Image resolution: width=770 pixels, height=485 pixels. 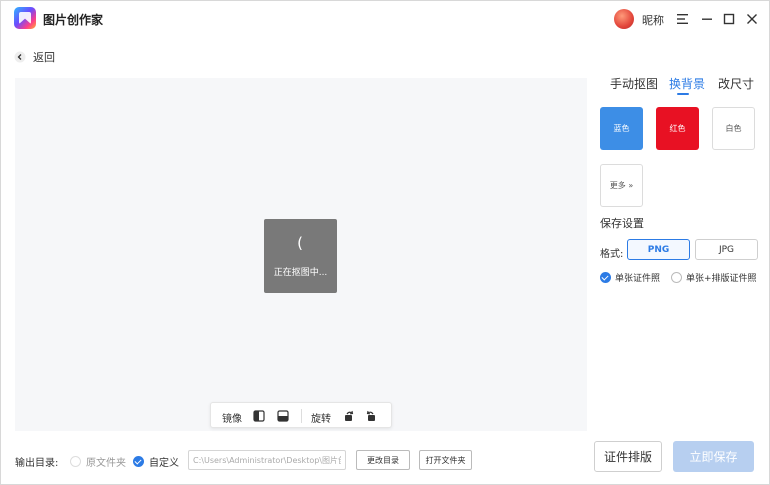 I want to click on open-folder-label: 打开文件夹, so click(x=445, y=460).